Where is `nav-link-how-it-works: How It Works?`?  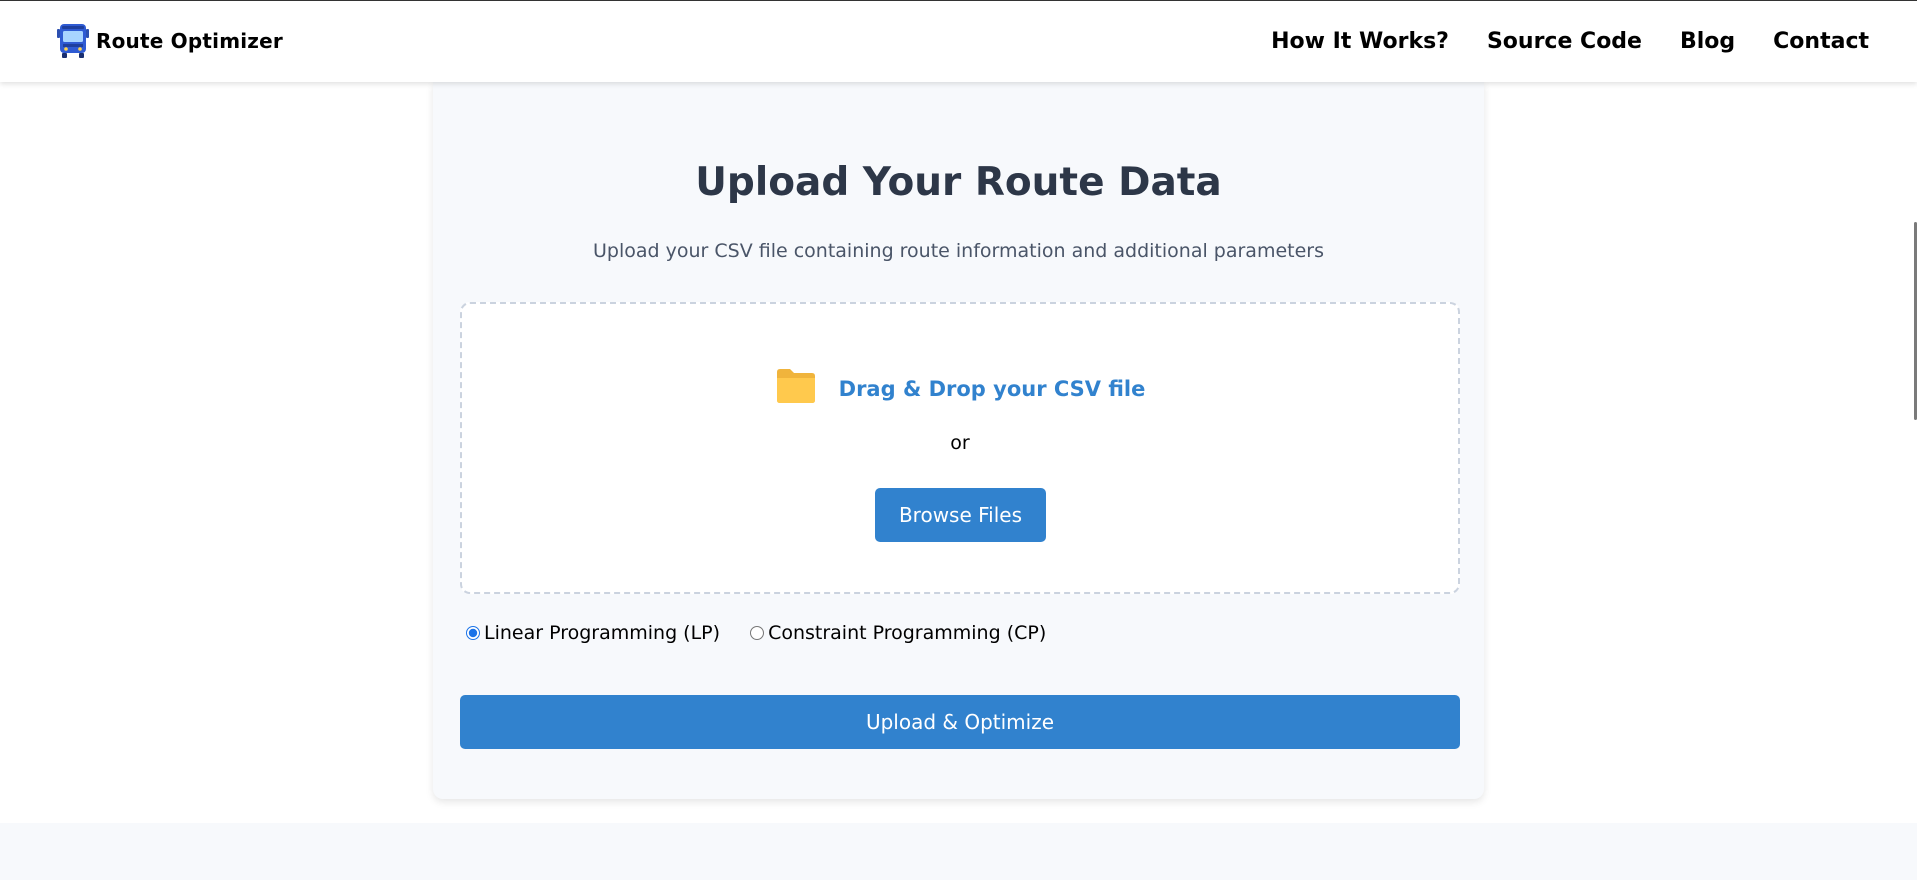 nav-link-how-it-works: How It Works? is located at coordinates (1360, 41).